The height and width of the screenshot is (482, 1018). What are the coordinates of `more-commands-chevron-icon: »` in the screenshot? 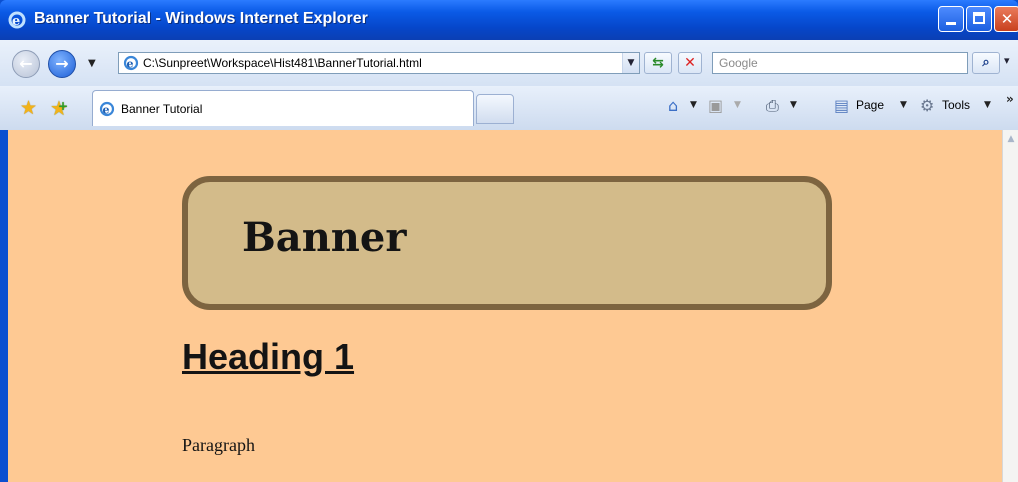 It's located at (1010, 99).